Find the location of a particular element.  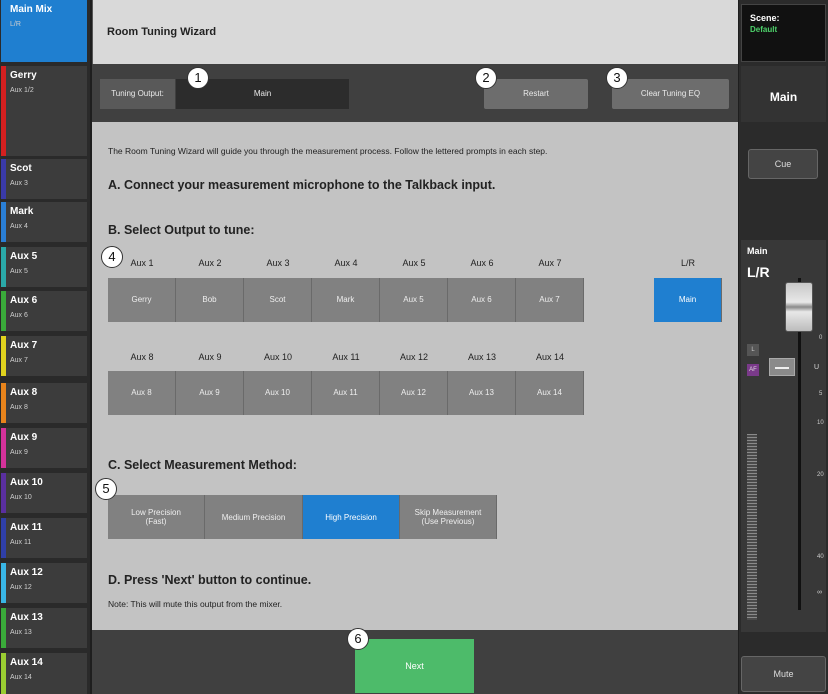

output-header: Aux 7 is located at coordinates (550, 263).